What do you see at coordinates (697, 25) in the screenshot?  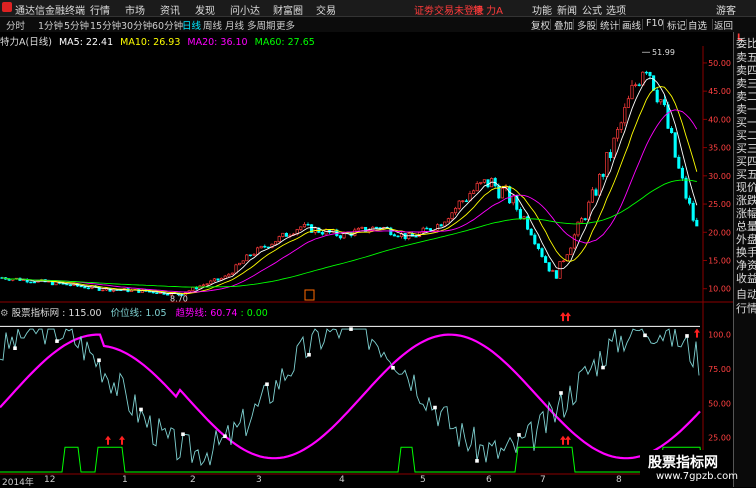 I see `btn-zixuan: 自选` at bounding box center [697, 25].